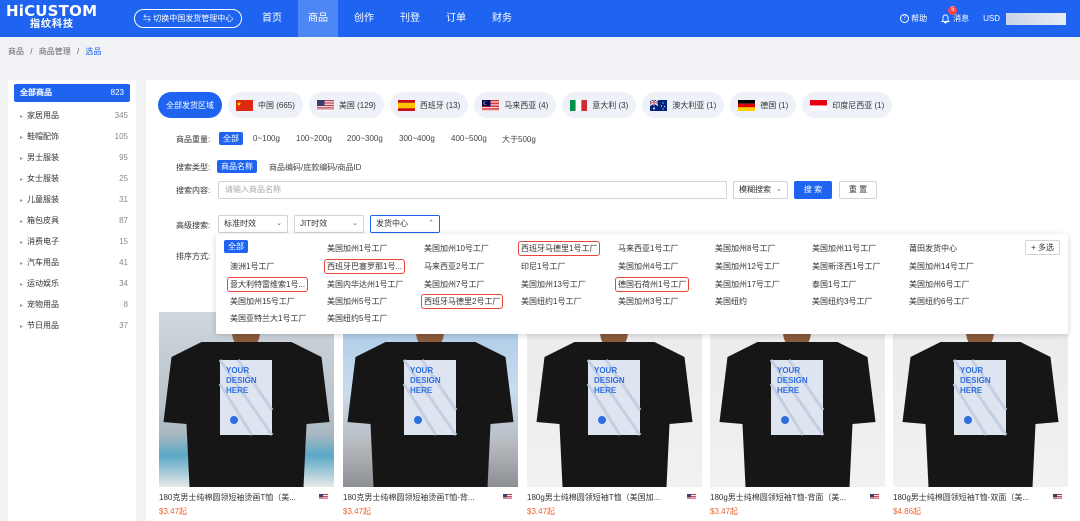 The height and width of the screenshot is (521, 1080). I want to click on region-chip: 意大利 (3), so click(599, 105).